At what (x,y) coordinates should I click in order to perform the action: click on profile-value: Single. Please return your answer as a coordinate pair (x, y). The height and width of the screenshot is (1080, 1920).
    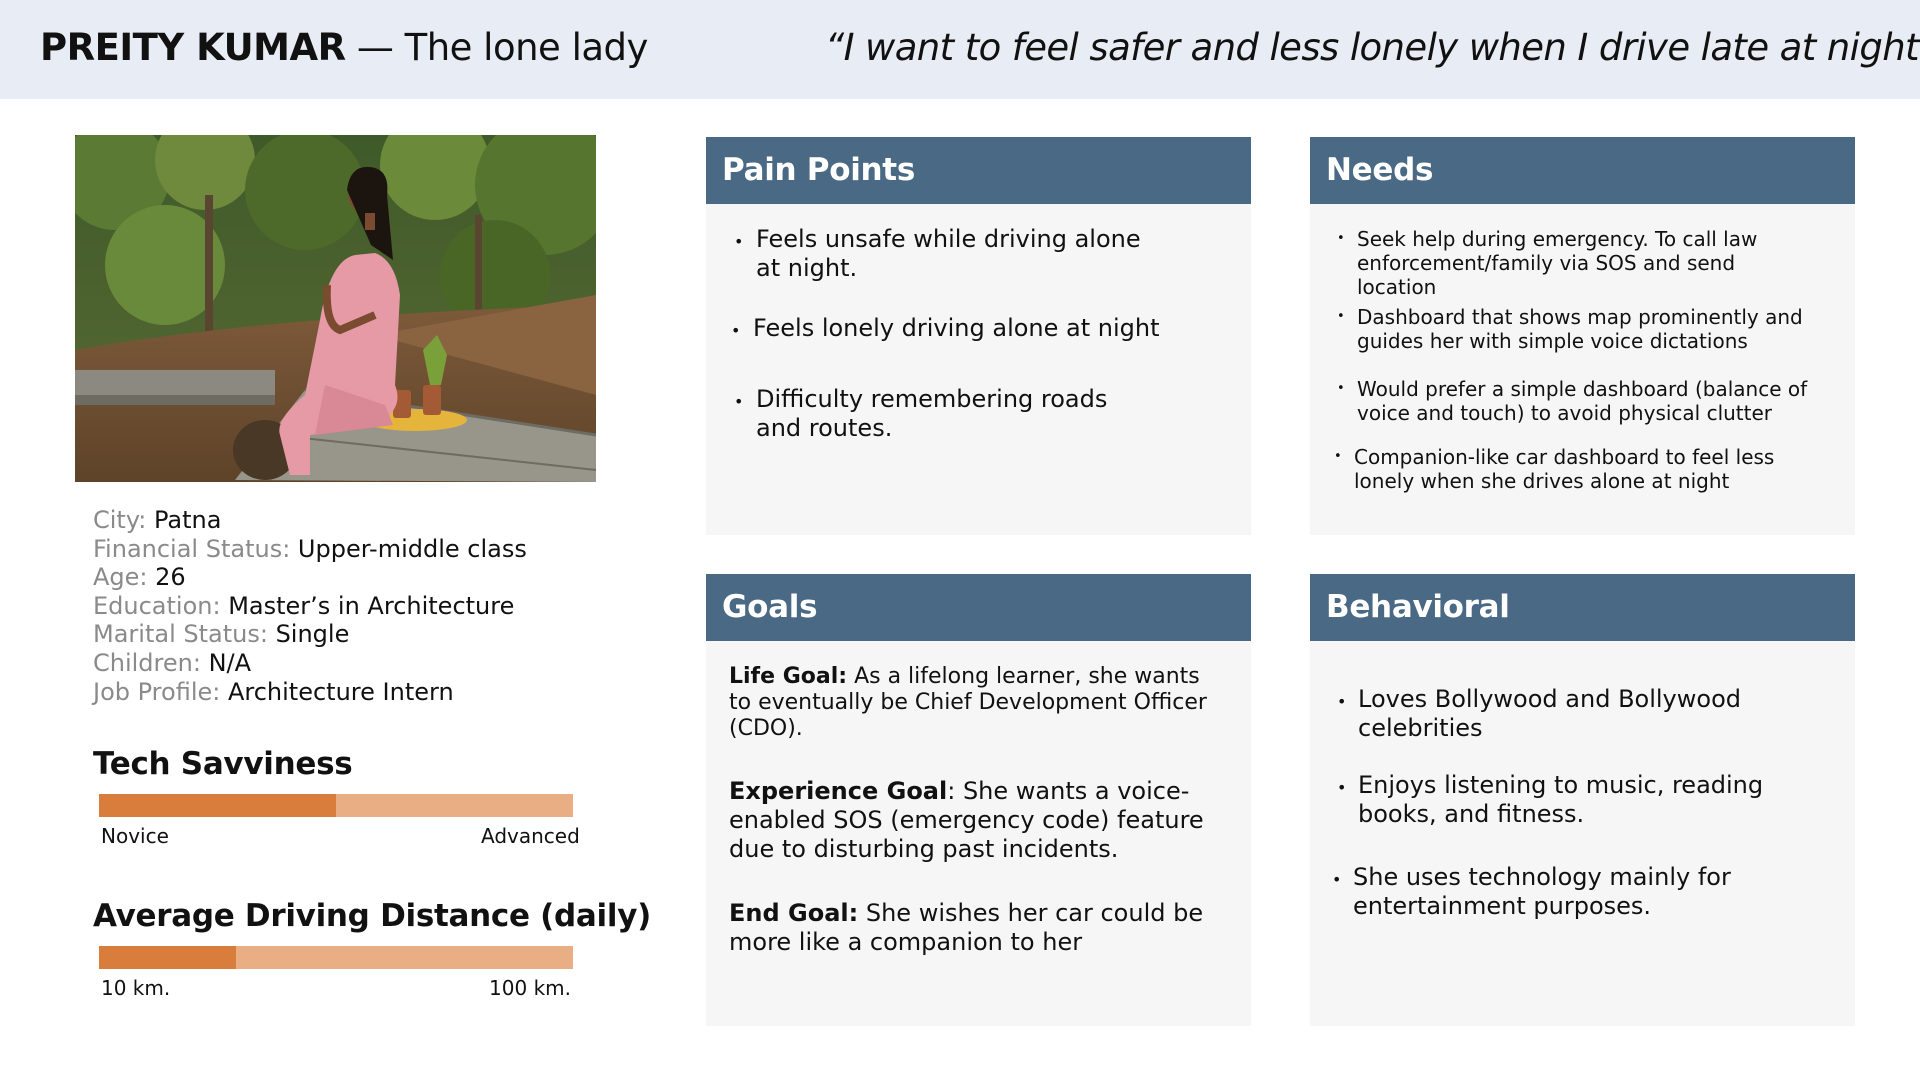
    Looking at the image, I should click on (312, 634).